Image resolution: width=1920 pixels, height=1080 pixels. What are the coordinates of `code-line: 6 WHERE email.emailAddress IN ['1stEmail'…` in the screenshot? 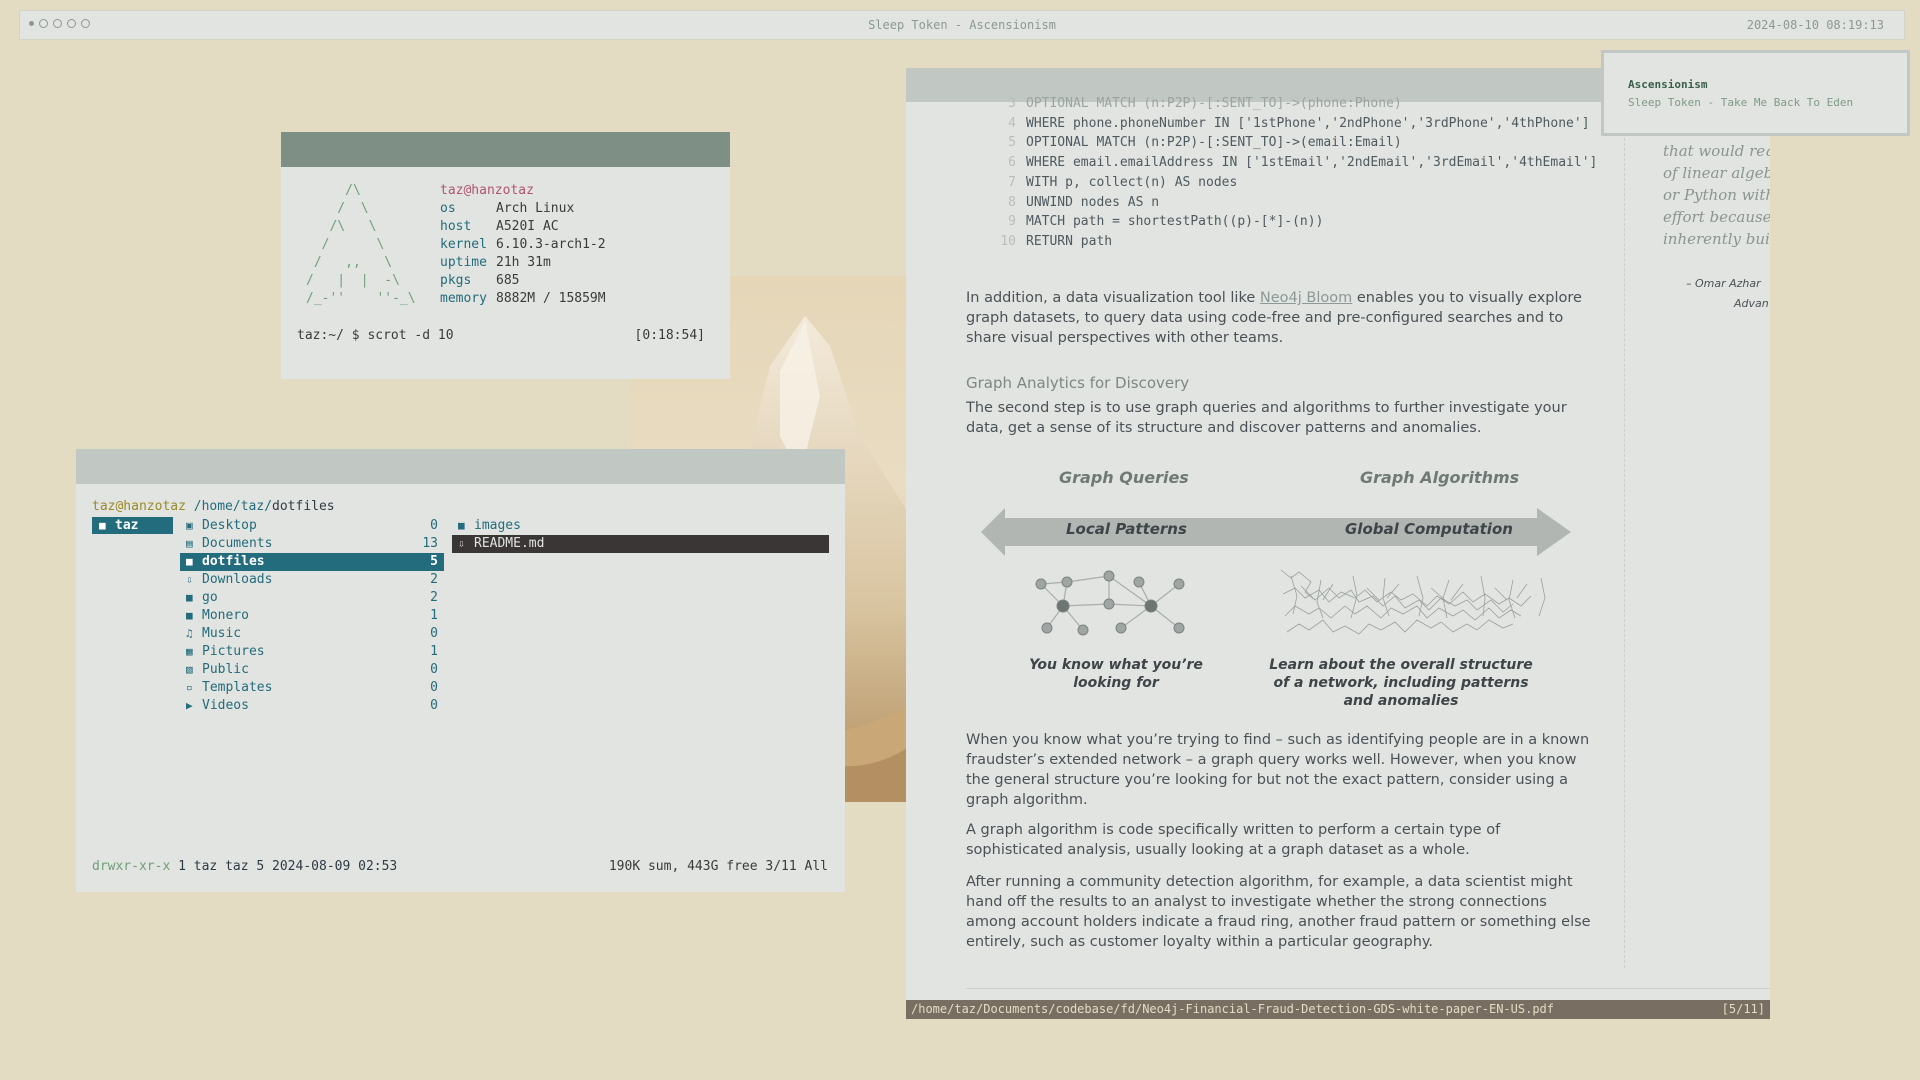 It's located at (1303, 163).